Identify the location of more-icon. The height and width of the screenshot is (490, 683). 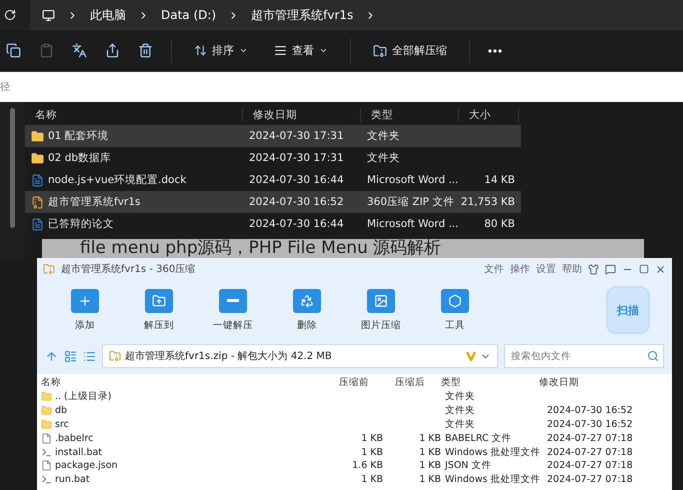
(495, 50).